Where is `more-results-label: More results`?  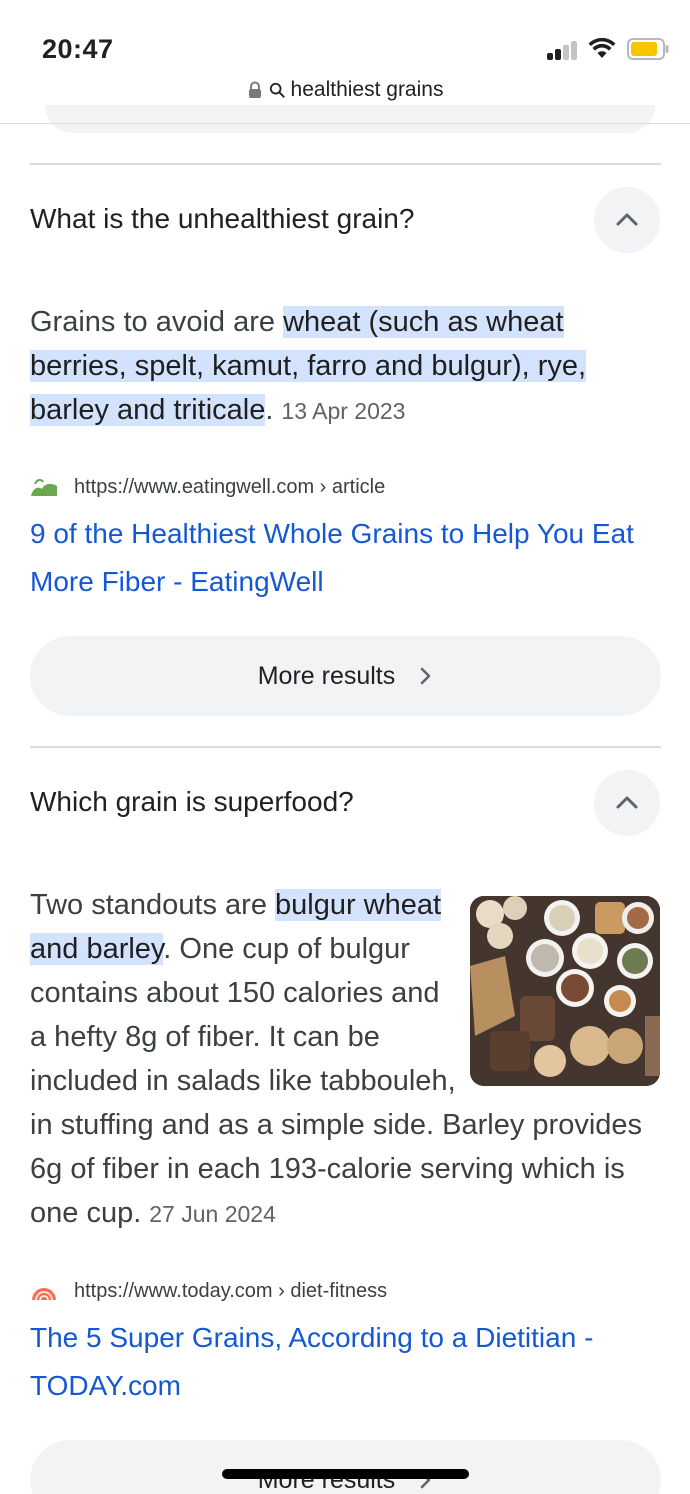
more-results-label: More results is located at coordinates (326, 675).